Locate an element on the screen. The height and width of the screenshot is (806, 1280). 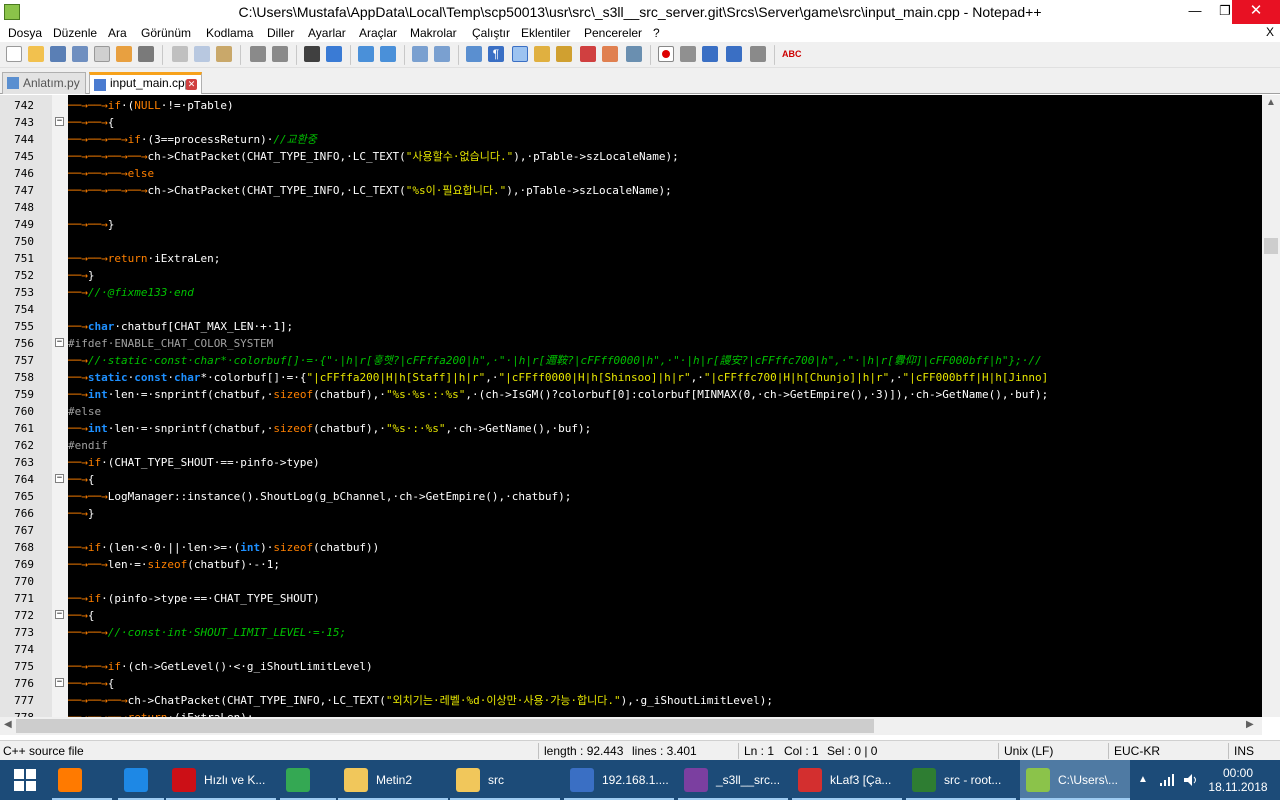
replace-icon is located at coordinates (334, 54).